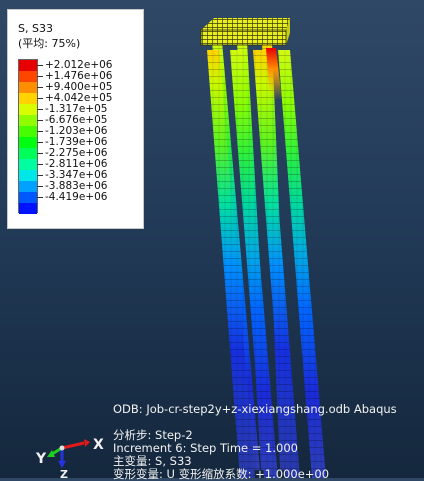 Image resolution: width=424 pixels, height=481 pixels. I want to click on legend-value: -3.883e+06, so click(76, 185).